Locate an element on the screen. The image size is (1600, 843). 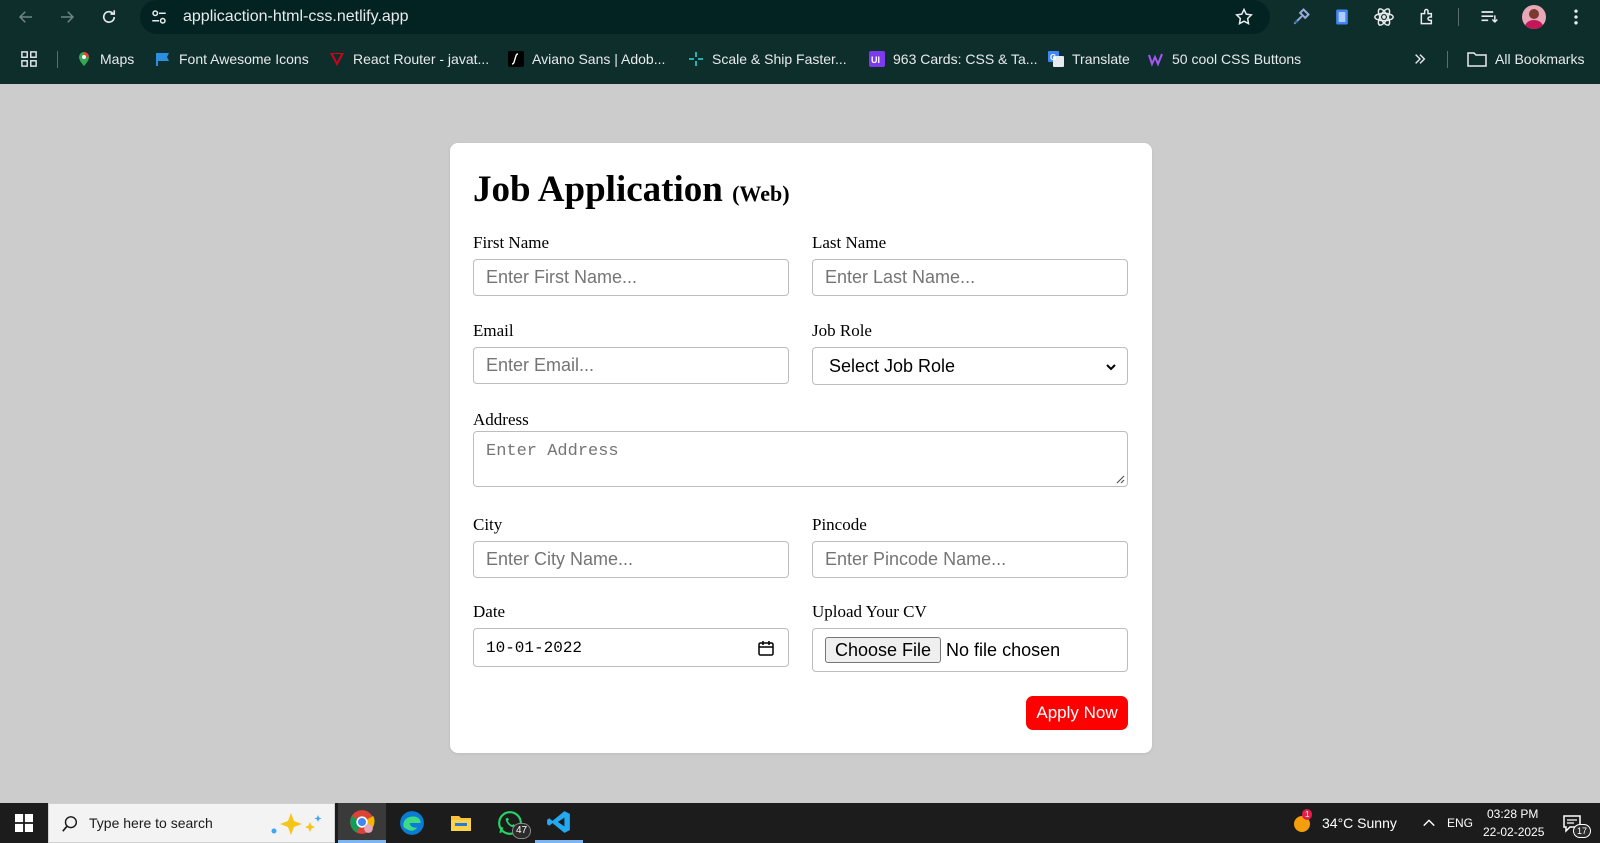
taskbar-file-explorer is located at coordinates (461, 823).